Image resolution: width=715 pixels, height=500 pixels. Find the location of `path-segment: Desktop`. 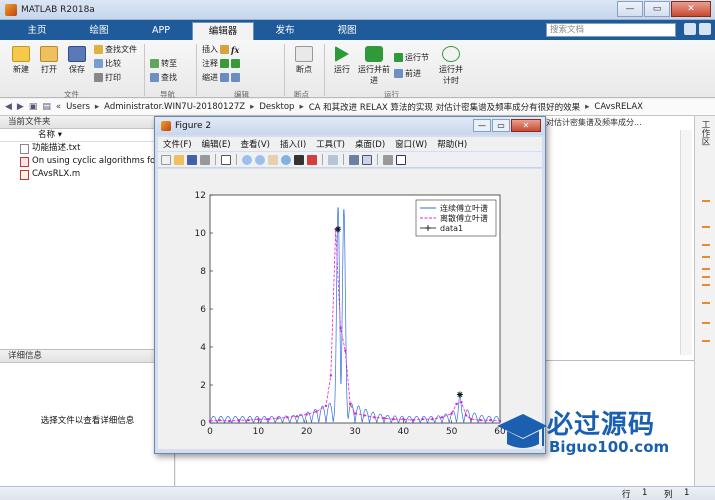

path-segment: Desktop is located at coordinates (276, 107).